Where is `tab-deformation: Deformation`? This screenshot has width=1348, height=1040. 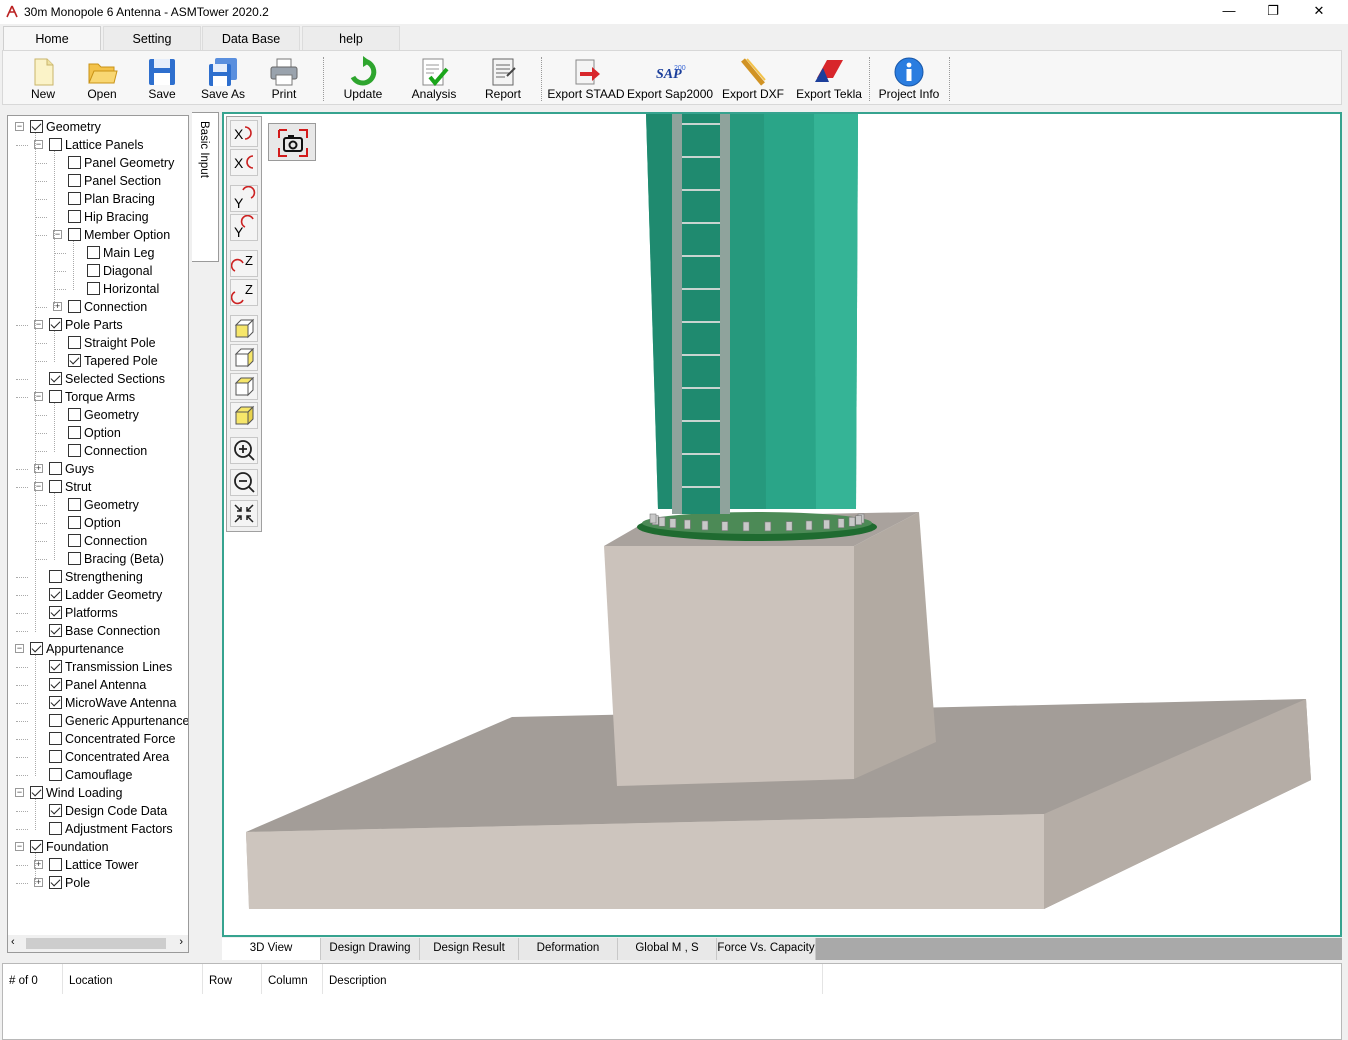
tab-deformation: Deformation is located at coordinates (568, 949).